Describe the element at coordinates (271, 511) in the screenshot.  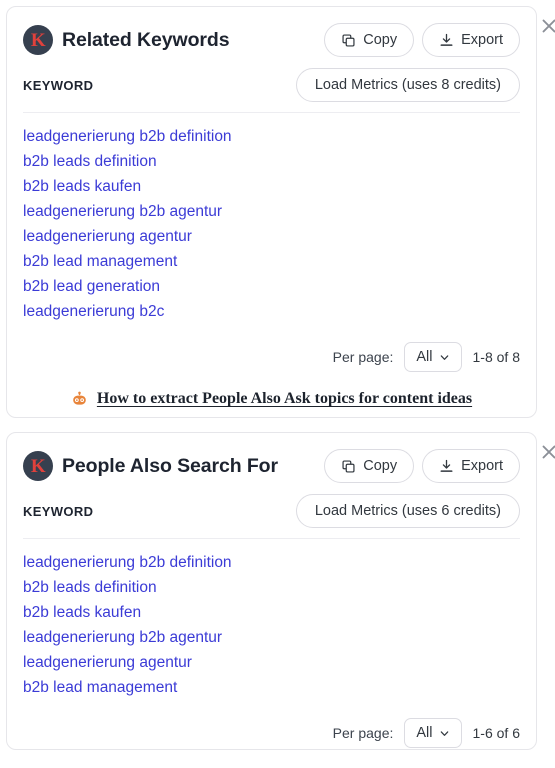
I see `column-header-row: KEYWORD Load Metrics (uses 6 credits)` at that location.